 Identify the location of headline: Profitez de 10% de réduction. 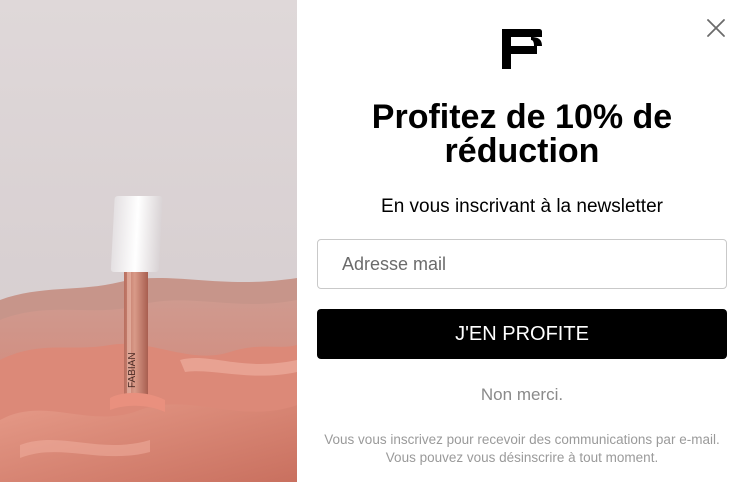
(522, 134).